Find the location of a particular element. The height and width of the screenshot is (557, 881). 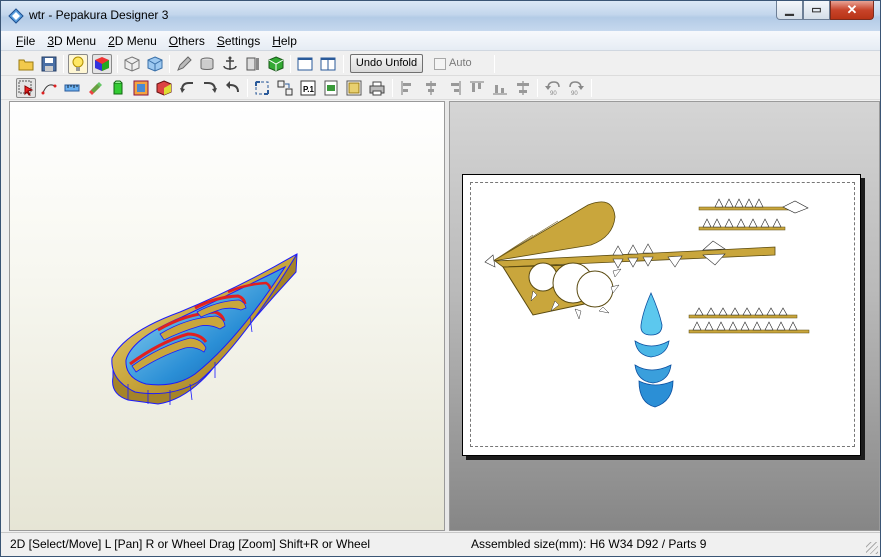

wireframe-button is located at coordinates (132, 64).